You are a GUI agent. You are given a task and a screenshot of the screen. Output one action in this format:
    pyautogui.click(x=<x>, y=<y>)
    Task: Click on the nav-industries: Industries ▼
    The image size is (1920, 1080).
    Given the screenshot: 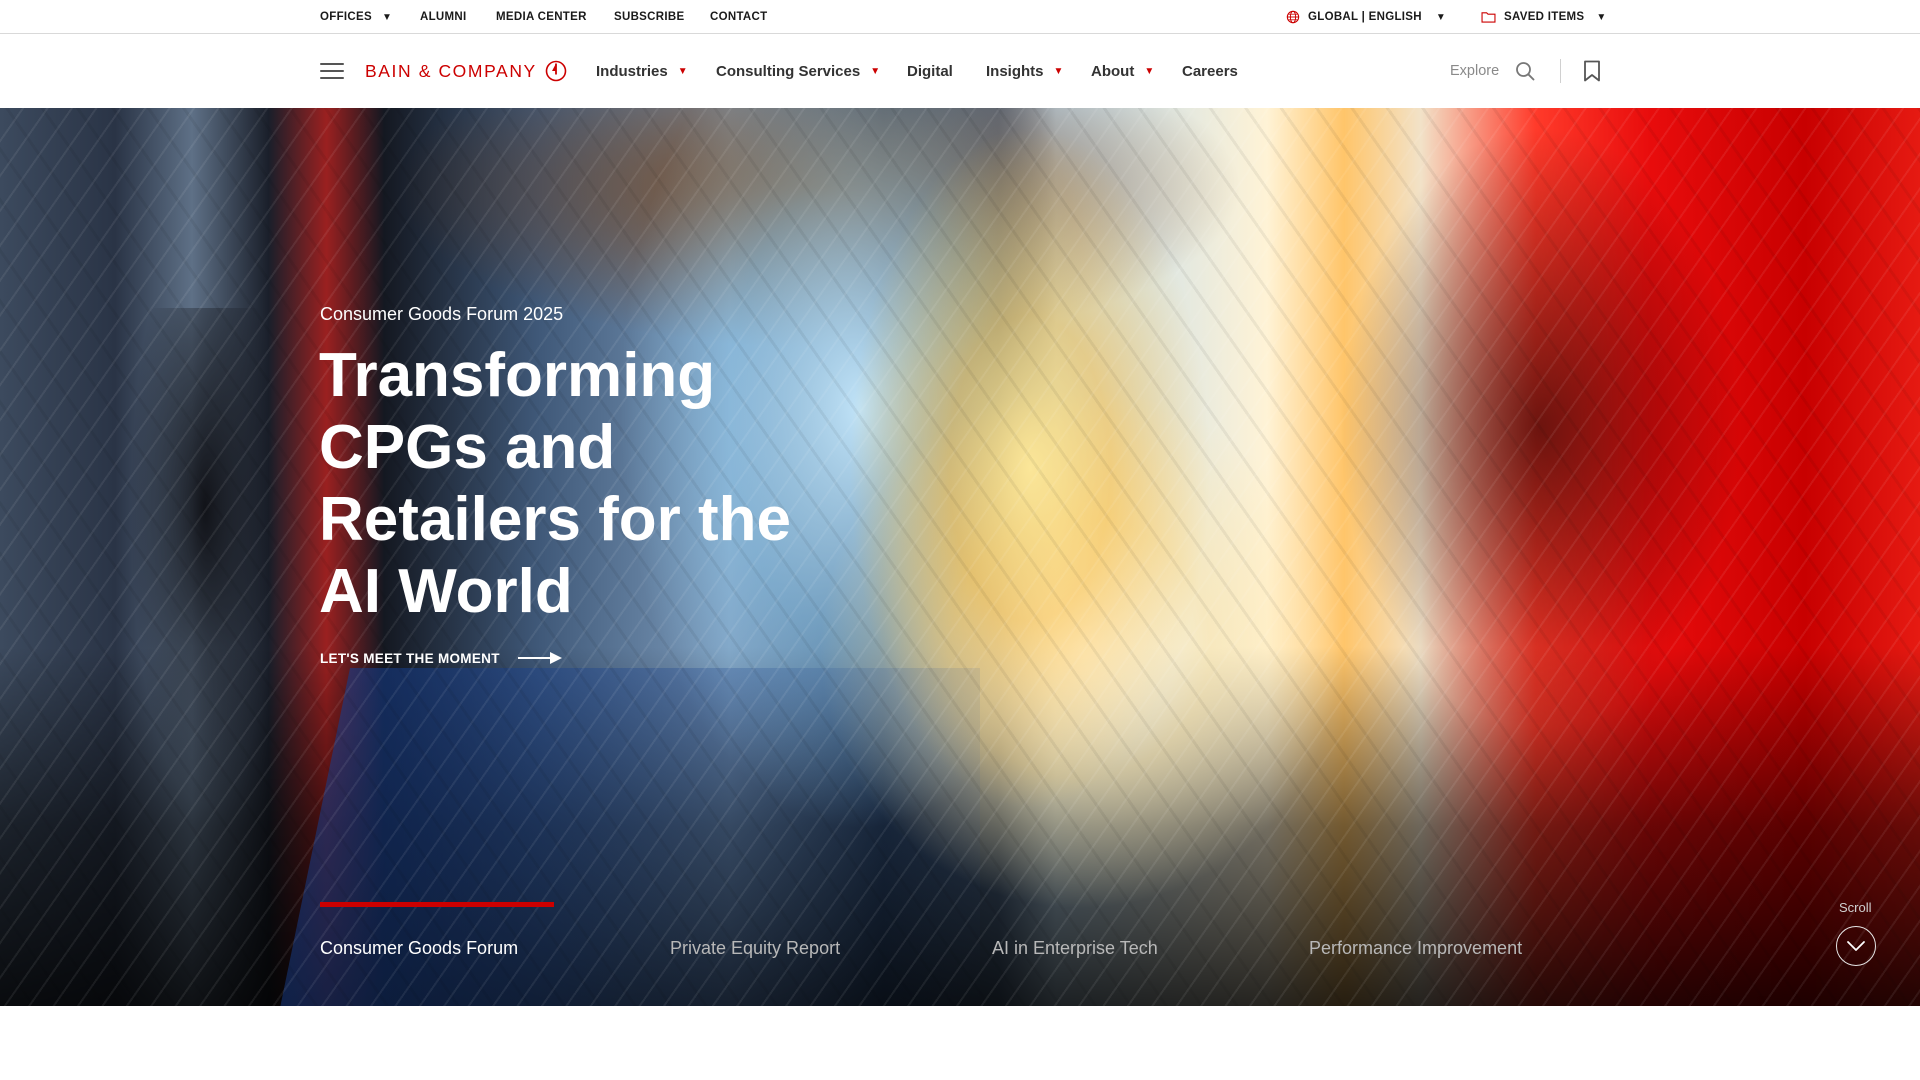 What is the action you would take?
    pyautogui.click(x=642, y=71)
    